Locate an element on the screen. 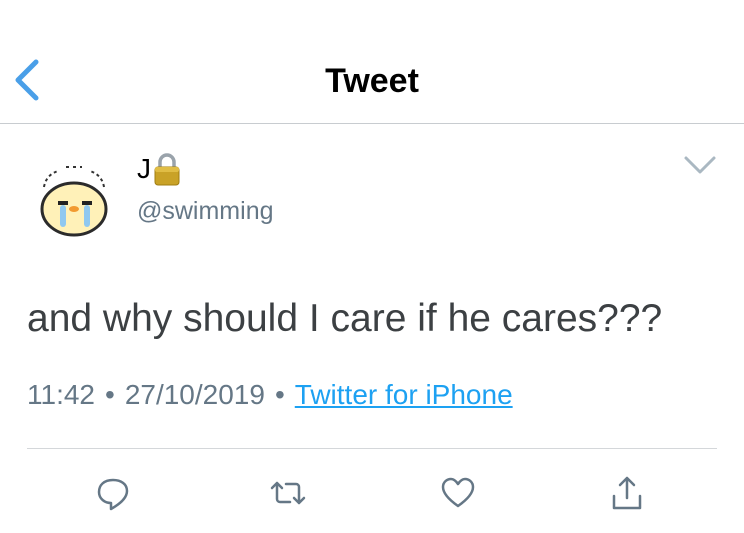 The height and width of the screenshot is (533, 744). share-icon is located at coordinates (627, 493).